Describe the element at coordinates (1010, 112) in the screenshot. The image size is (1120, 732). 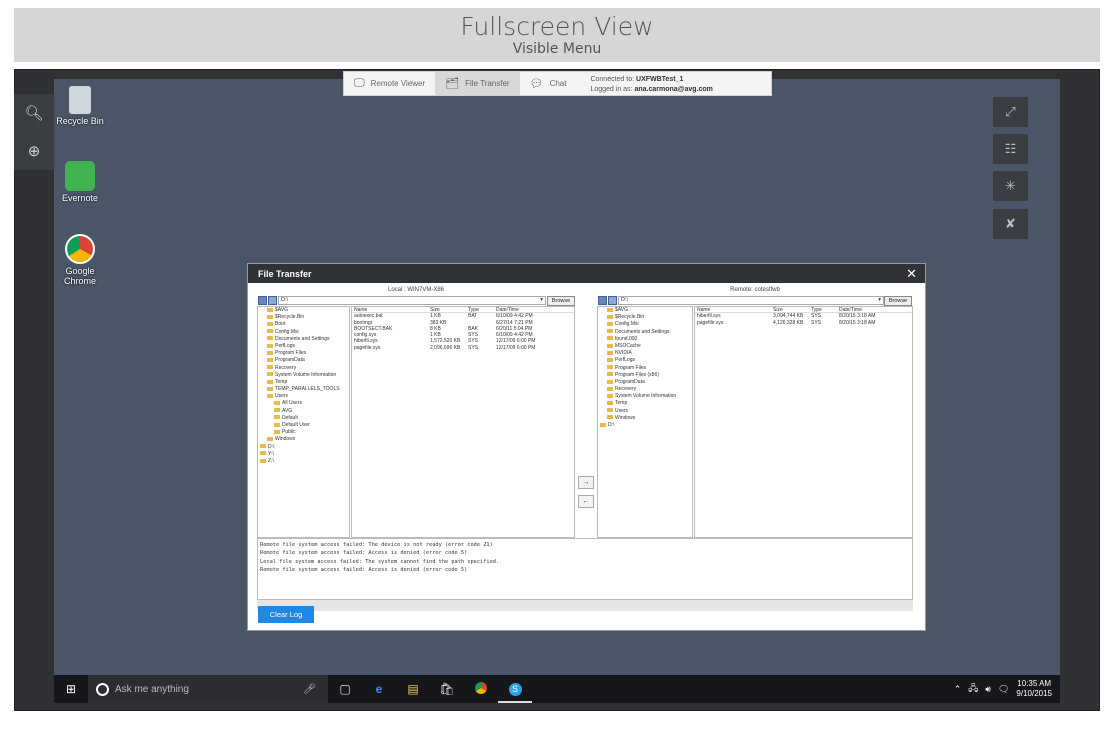
I see `fullscreen-icon: ⤢` at that location.